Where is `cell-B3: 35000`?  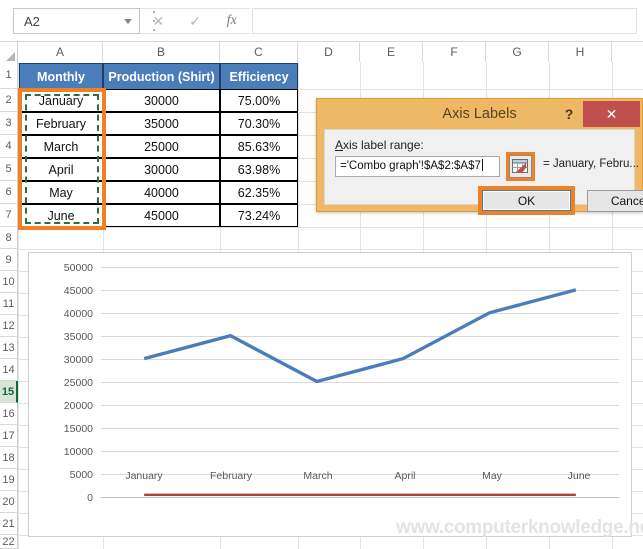
cell-B3: 35000 is located at coordinates (161, 123).